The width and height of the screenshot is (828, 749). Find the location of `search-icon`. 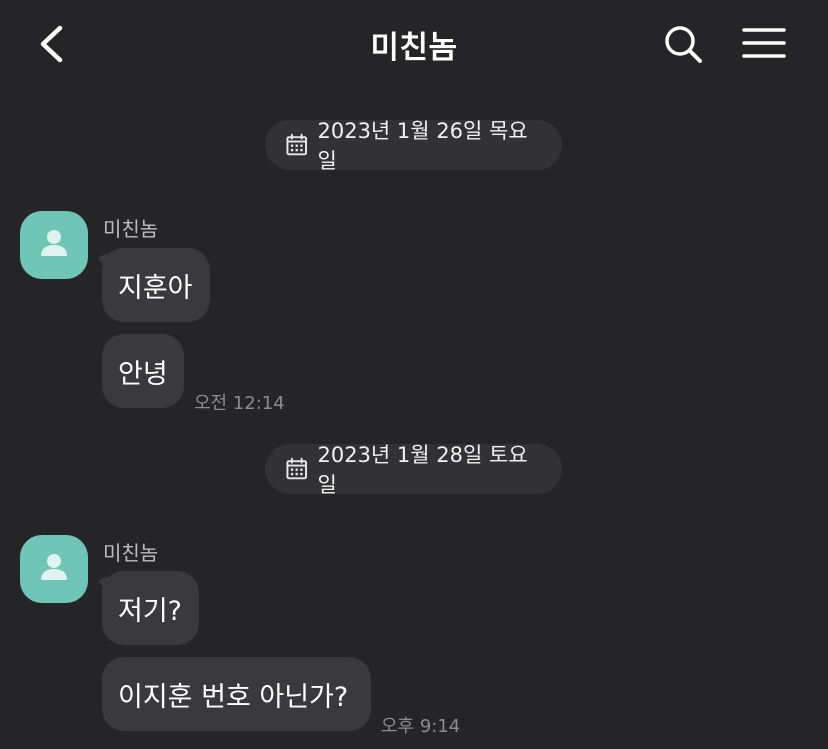

search-icon is located at coordinates (683, 44).